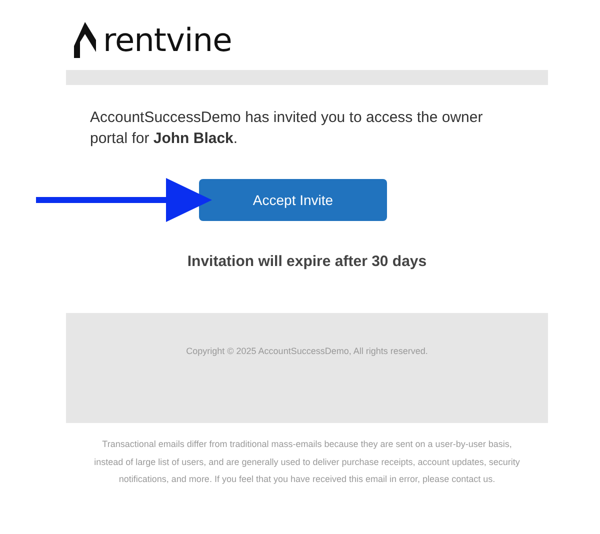 This screenshot has height=534, width=600. I want to click on arrow-icon, so click(124, 200).